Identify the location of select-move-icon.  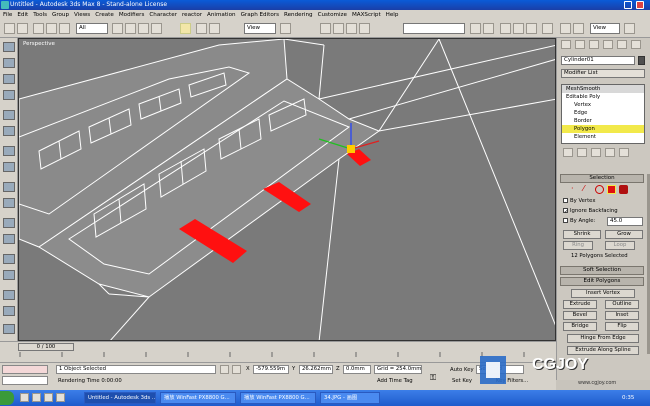
(185, 28).